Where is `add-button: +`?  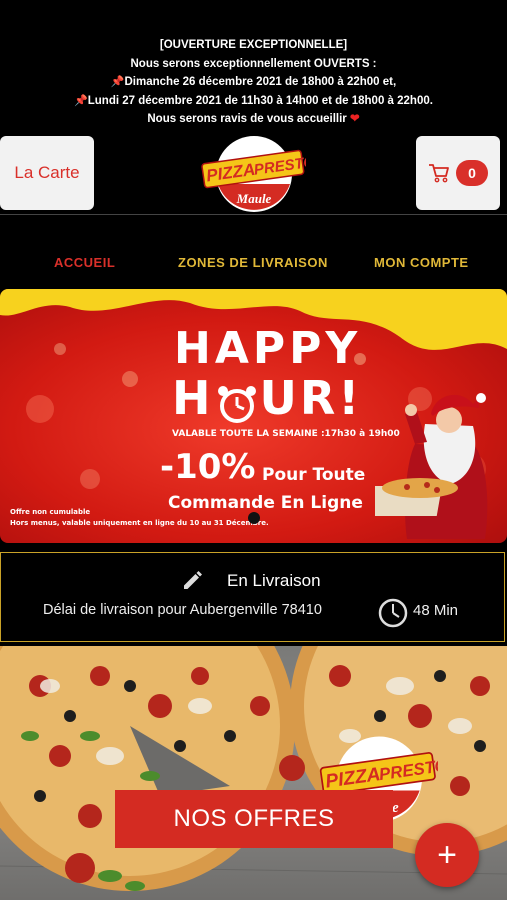
add-button: + is located at coordinates (447, 855).